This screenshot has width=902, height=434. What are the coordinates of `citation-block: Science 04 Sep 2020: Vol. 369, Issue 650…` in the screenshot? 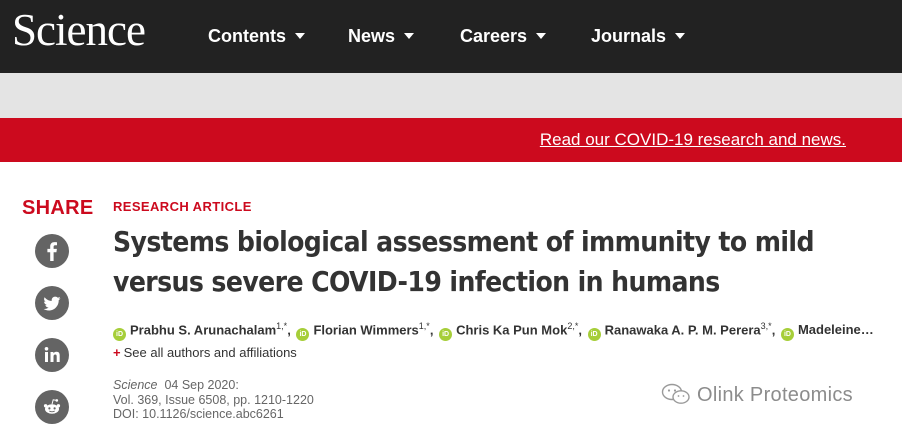 It's located at (213, 400).